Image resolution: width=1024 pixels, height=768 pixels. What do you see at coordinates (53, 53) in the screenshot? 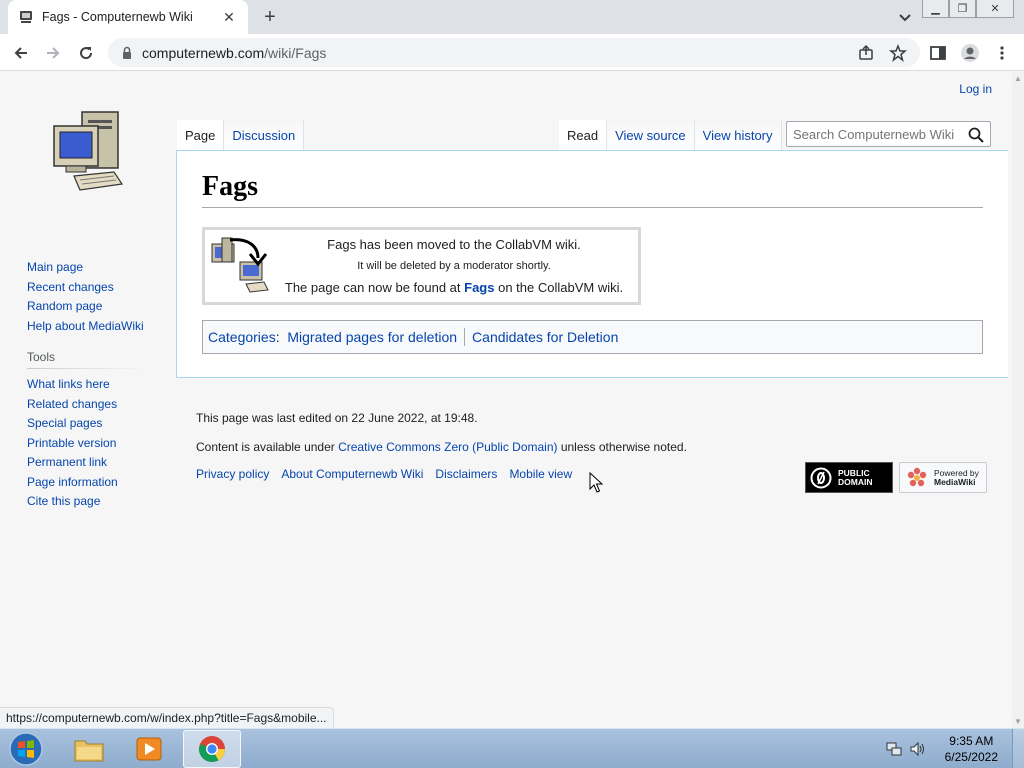
I see `forward-icon` at bounding box center [53, 53].